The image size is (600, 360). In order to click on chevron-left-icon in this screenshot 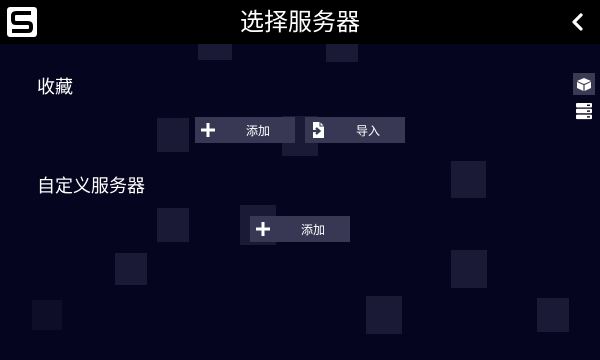, I will do `click(578, 22)`.